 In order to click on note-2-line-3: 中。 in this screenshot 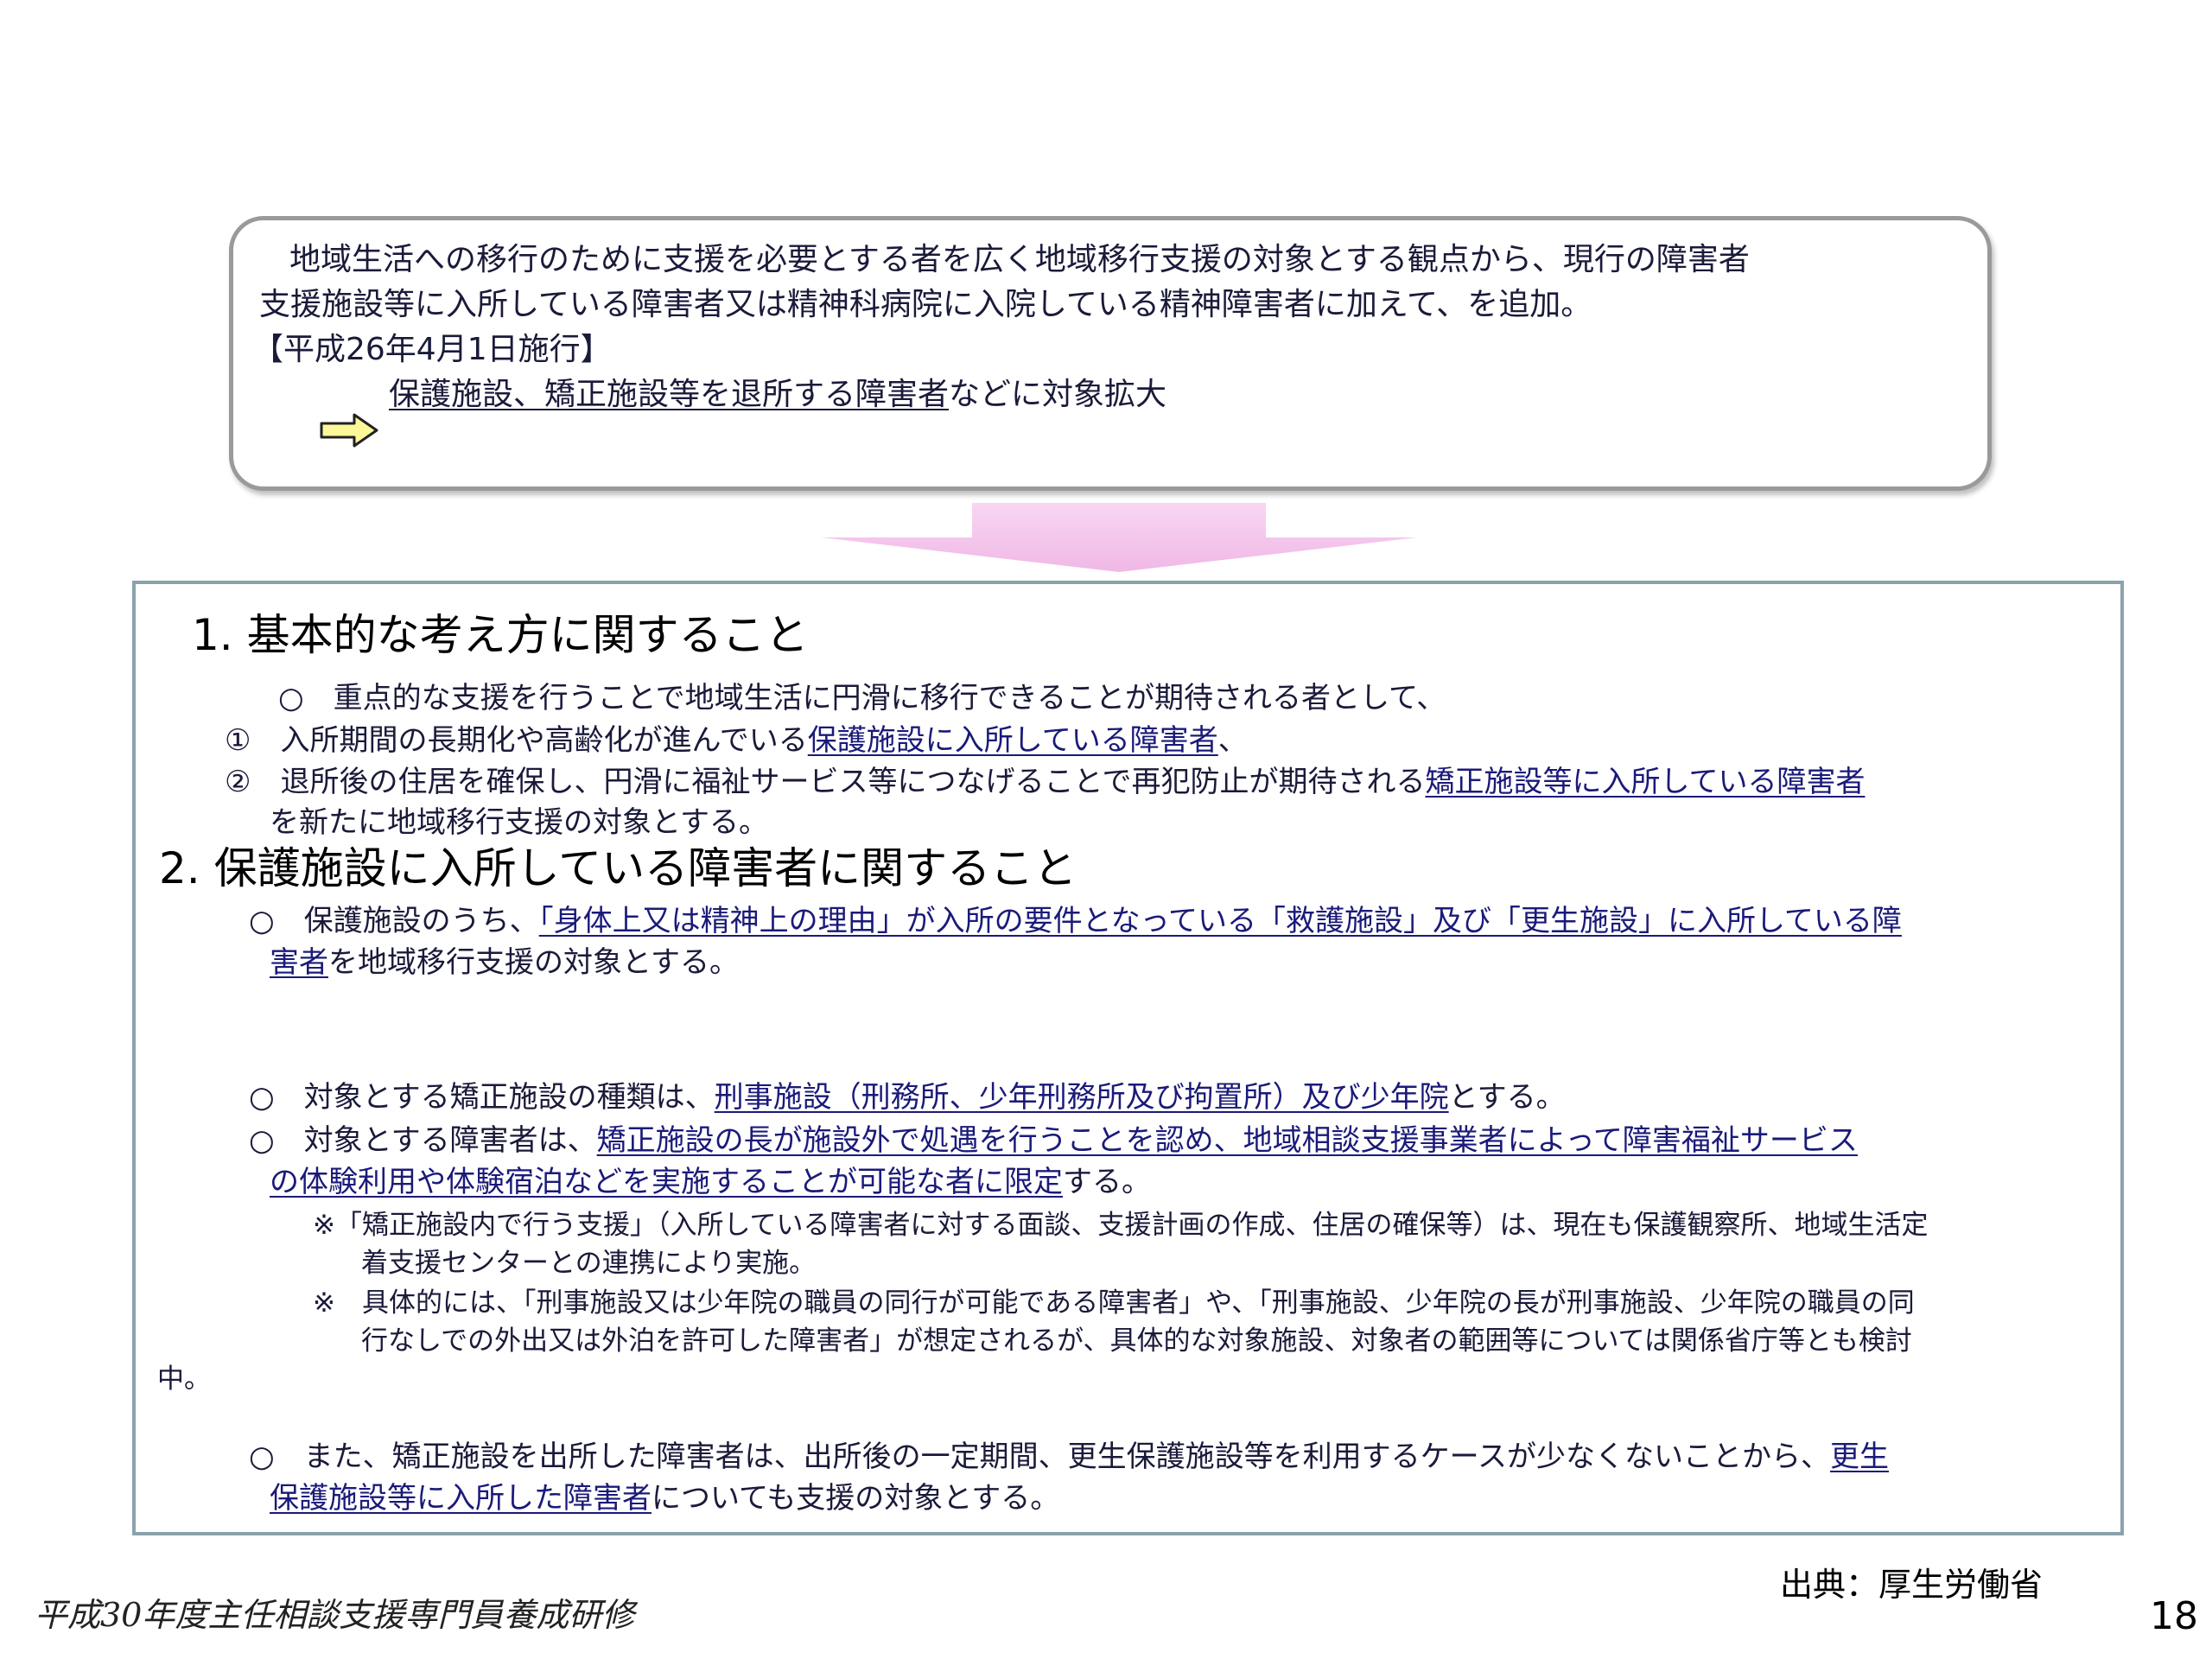, I will do `click(184, 1379)`.